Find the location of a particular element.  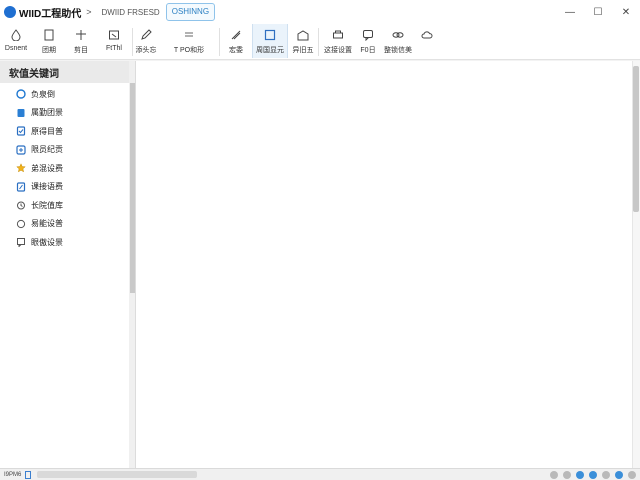

sync-icon is located at coordinates (580, 474).